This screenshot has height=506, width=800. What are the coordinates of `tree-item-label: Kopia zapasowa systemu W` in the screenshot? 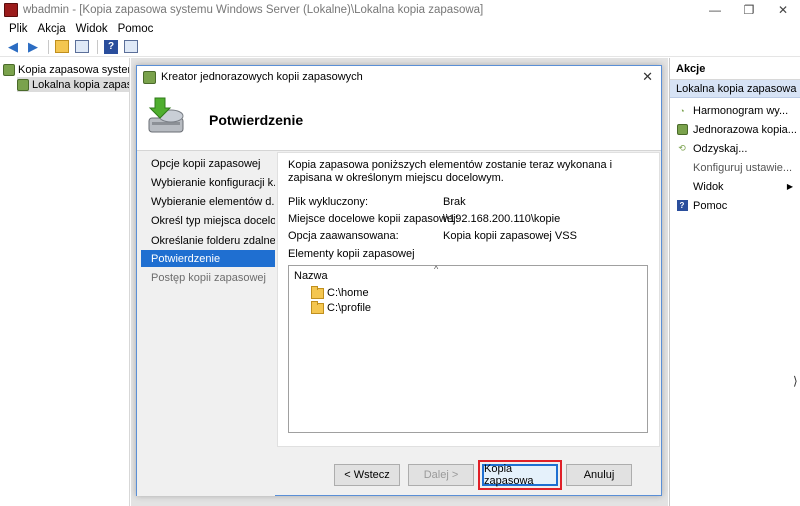 It's located at (73, 69).